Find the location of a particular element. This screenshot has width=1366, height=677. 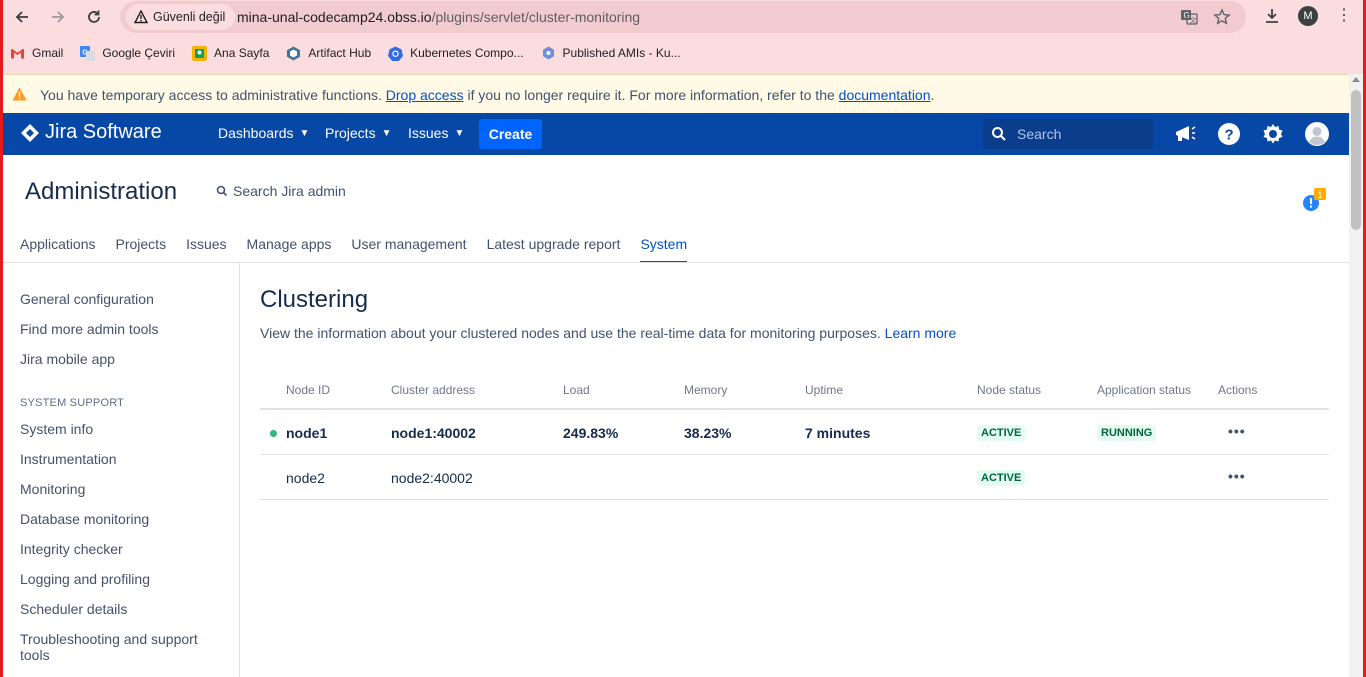

search-placeholder: Search is located at coordinates (1039, 134).